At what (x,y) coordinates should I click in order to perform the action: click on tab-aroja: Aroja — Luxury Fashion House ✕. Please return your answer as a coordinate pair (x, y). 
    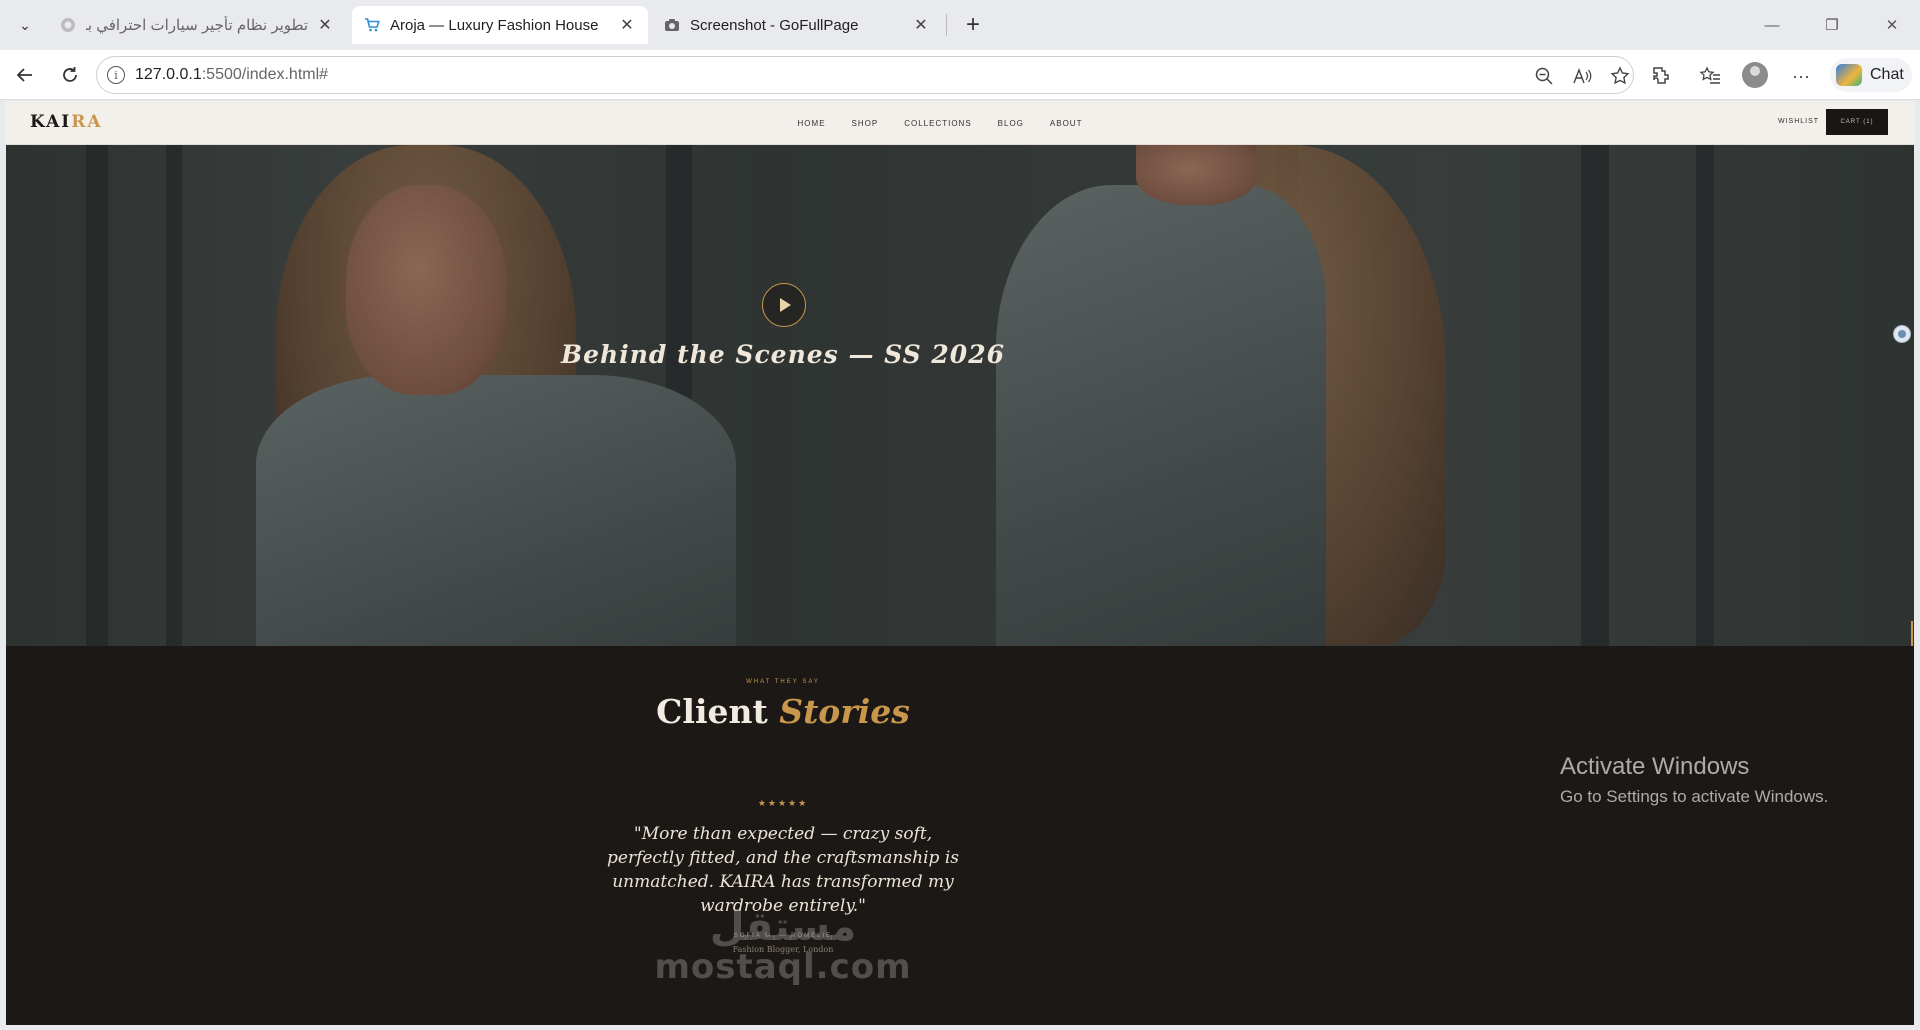
    Looking at the image, I should click on (500, 25).